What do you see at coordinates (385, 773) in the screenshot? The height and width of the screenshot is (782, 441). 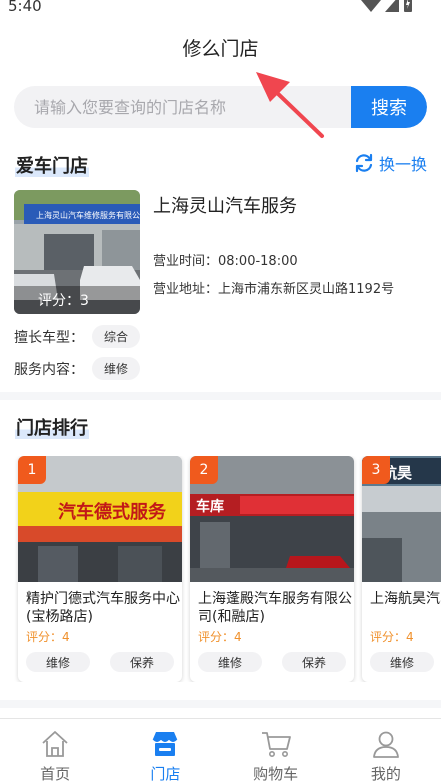 I see `tab-label: 我的` at bounding box center [385, 773].